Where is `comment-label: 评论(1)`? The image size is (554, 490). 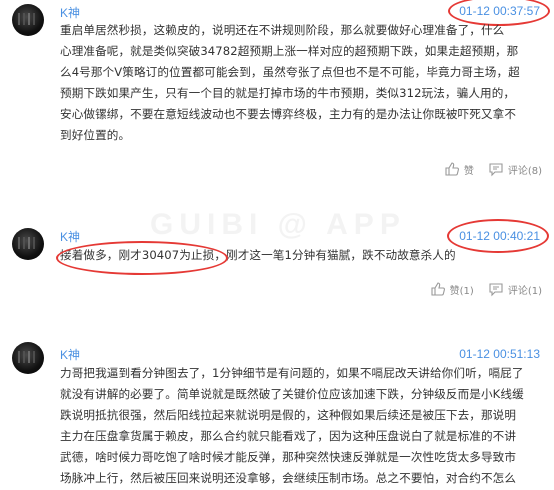 comment-label: 评论(1) is located at coordinates (524, 291).